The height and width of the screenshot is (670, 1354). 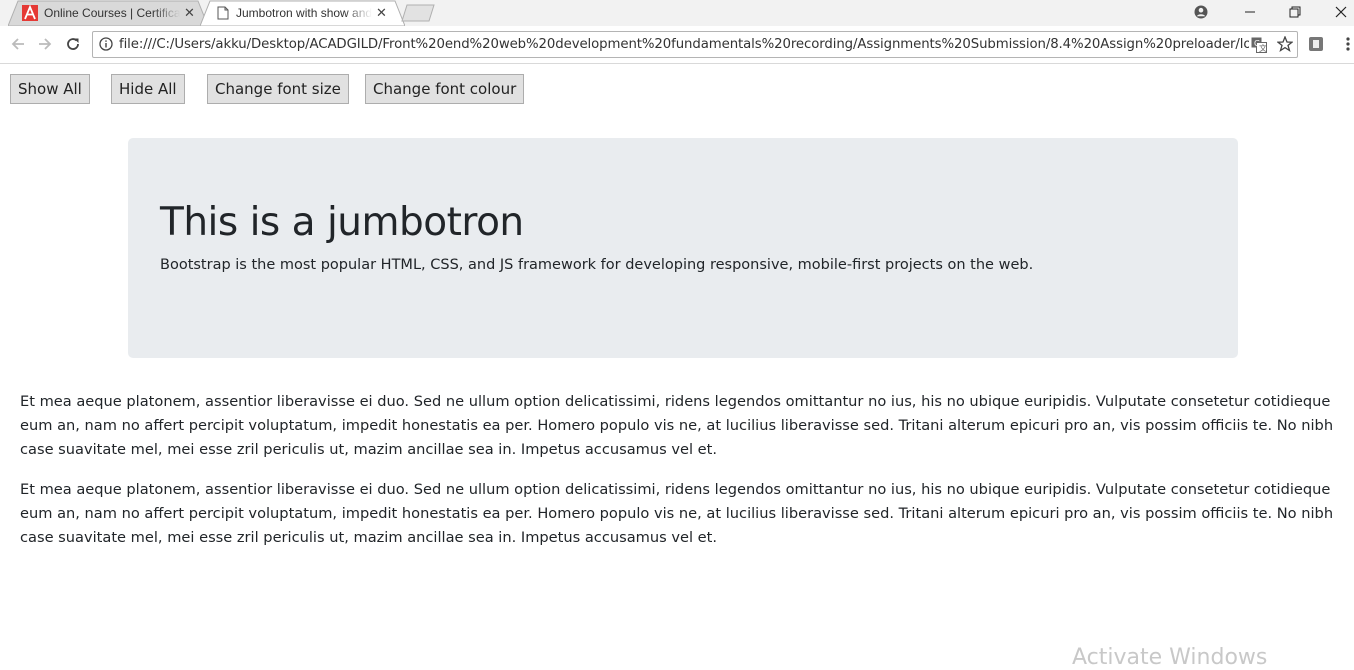 What do you see at coordinates (18, 44) in the screenshot?
I see `back-icon` at bounding box center [18, 44].